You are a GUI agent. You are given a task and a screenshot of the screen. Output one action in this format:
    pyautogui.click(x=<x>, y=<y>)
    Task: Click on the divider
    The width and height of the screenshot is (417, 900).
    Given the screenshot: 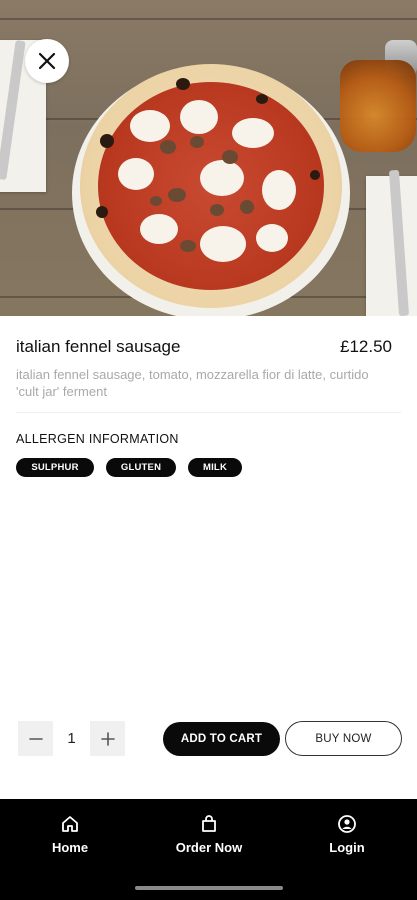 What is the action you would take?
    pyautogui.click(x=208, y=412)
    